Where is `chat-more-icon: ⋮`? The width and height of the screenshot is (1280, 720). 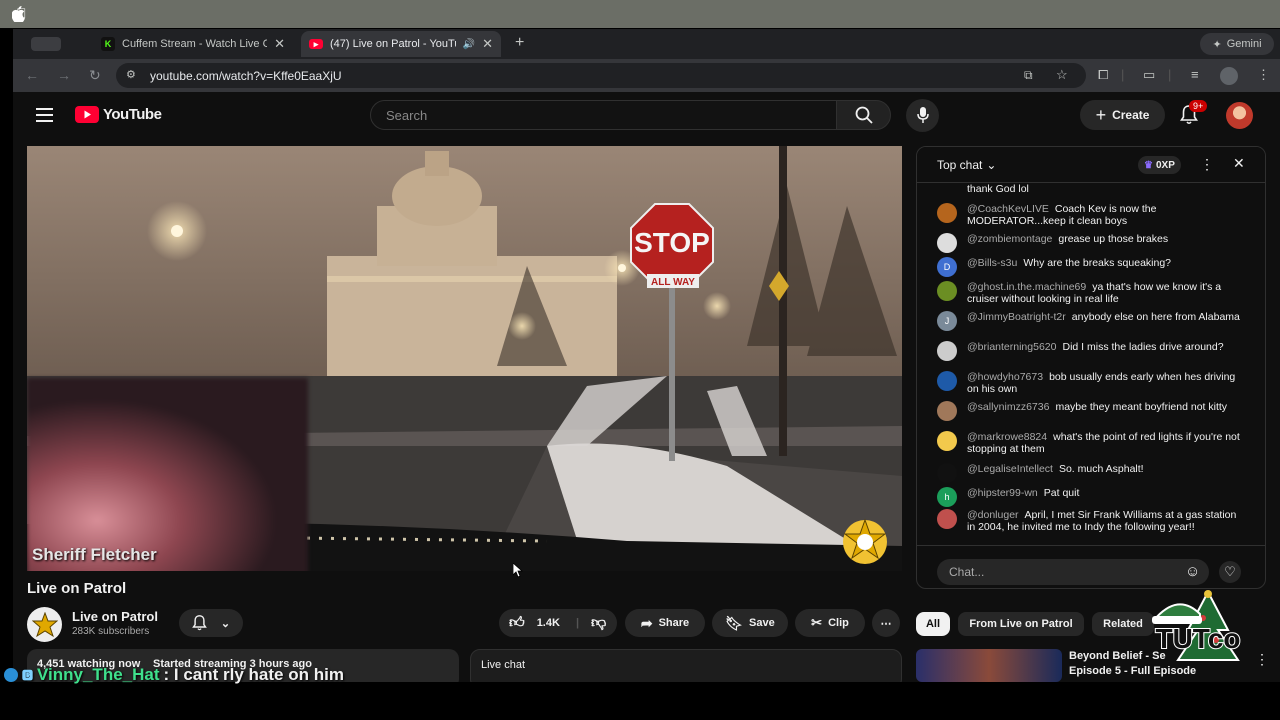
chat-more-icon: ⋮ is located at coordinates (1207, 164).